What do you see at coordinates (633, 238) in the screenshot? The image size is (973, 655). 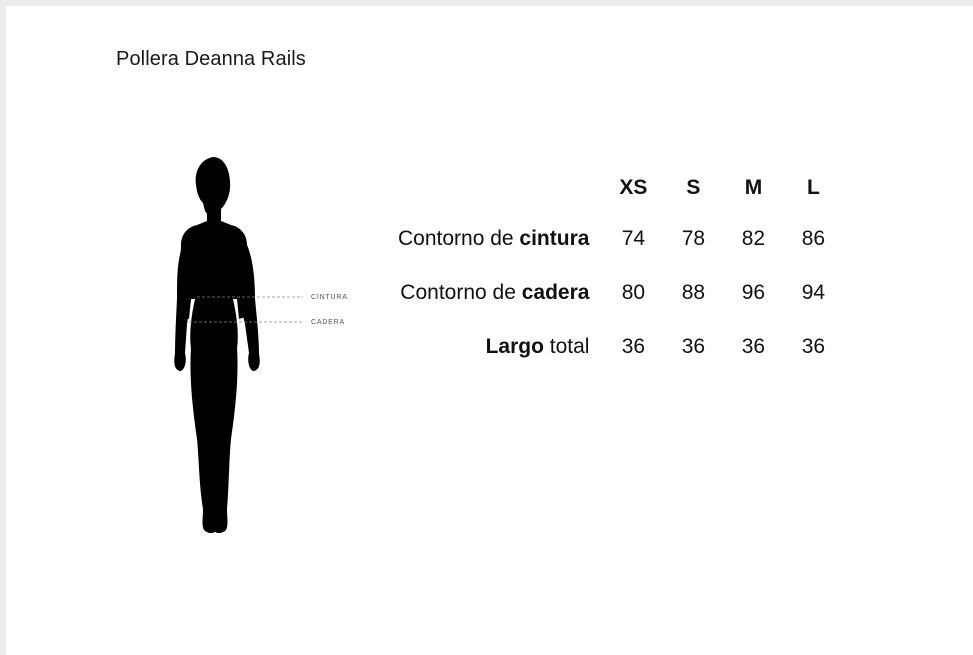 I see `table-cell: 74` at bounding box center [633, 238].